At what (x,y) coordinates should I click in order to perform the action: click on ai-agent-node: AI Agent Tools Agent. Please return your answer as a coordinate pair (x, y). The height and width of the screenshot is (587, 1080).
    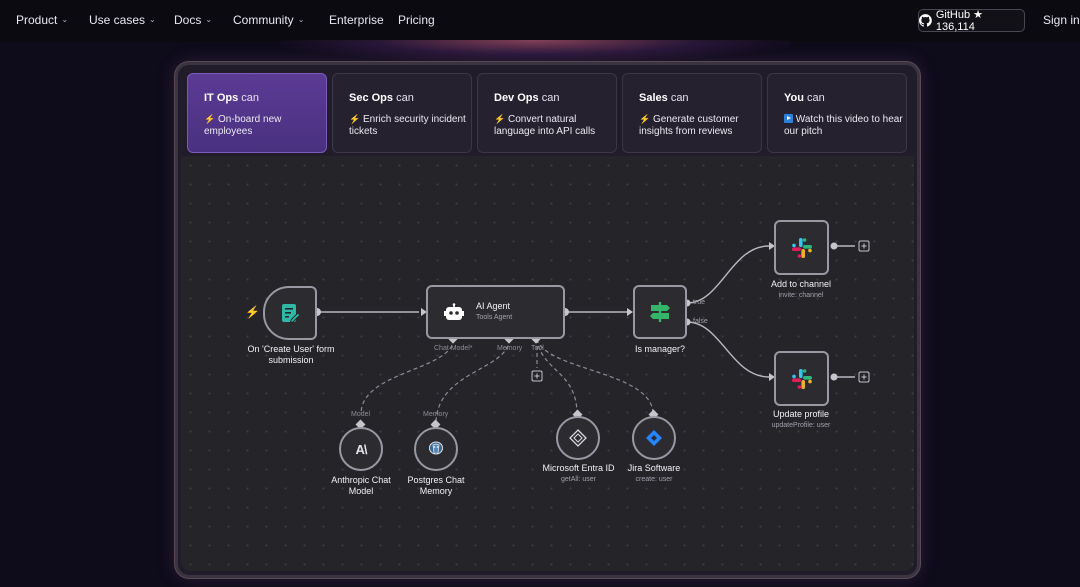
    Looking at the image, I should click on (495, 312).